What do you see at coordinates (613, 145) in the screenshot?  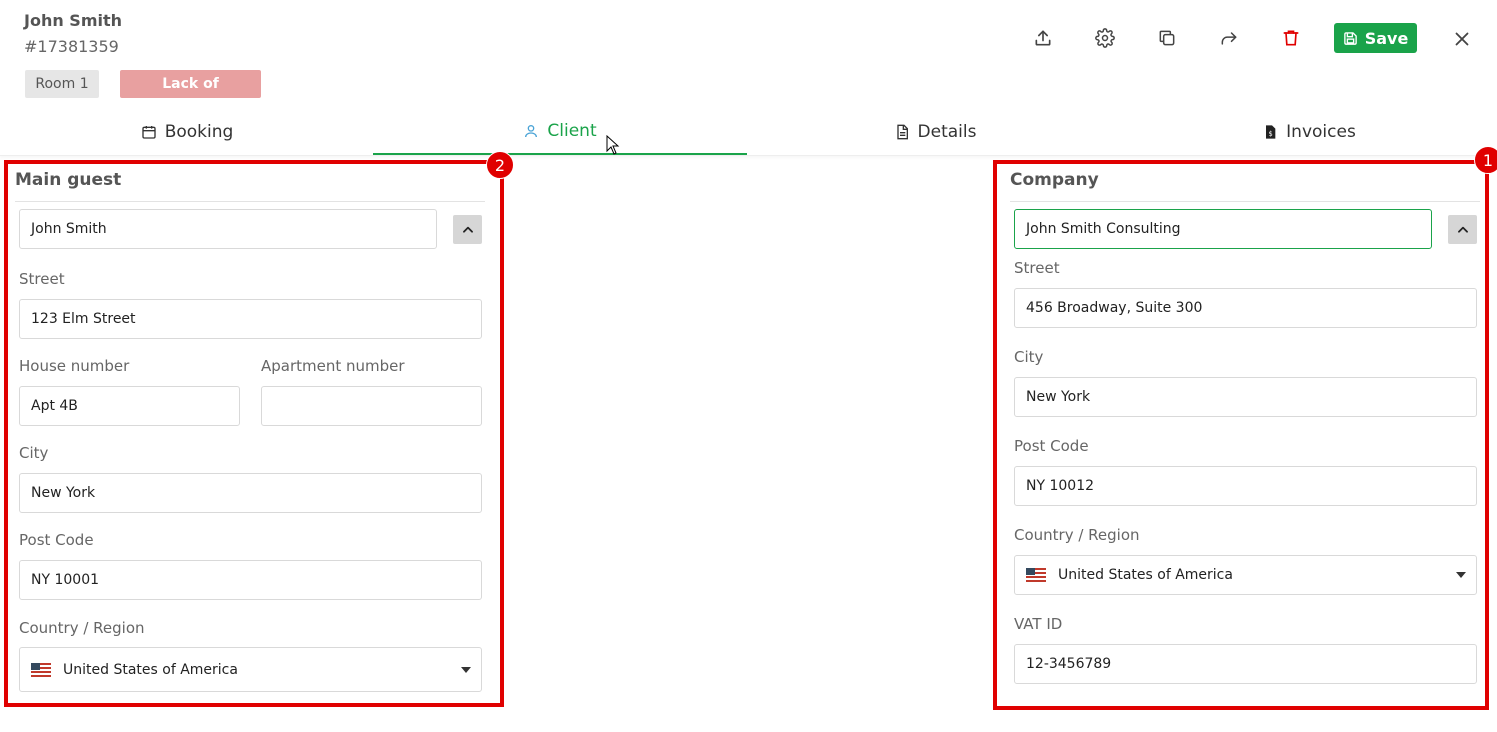 I see `mouse-cursor-icon` at bounding box center [613, 145].